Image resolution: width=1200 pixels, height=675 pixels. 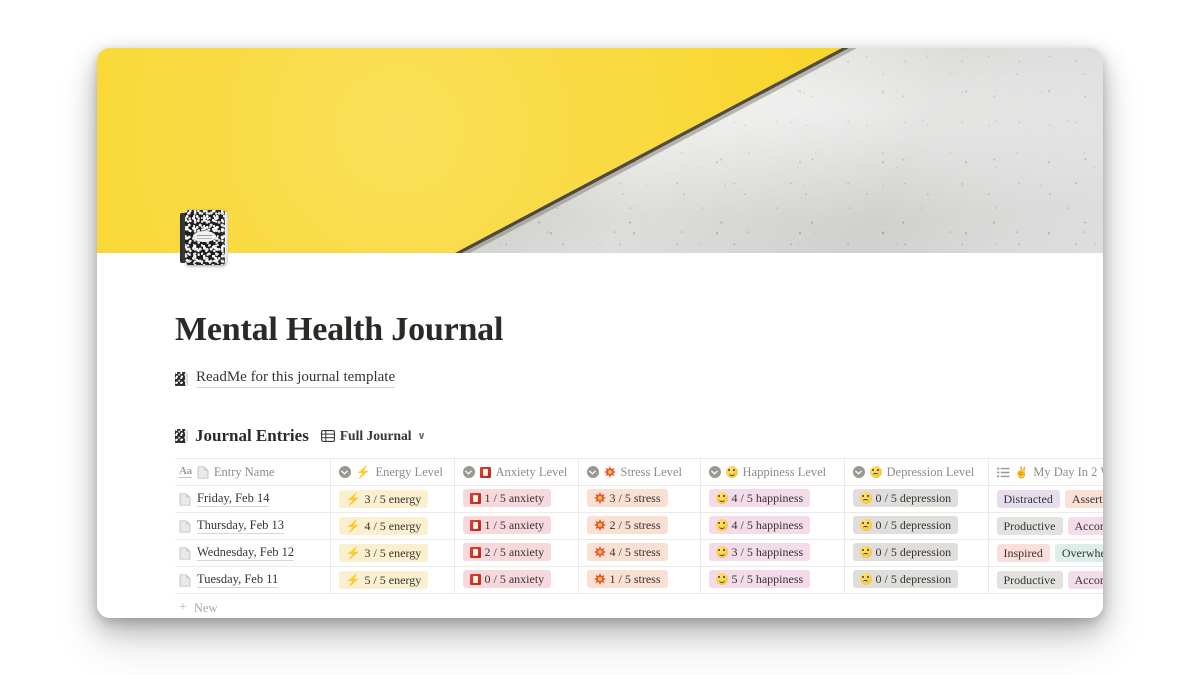 I want to click on tag-happiness: 3 / 5 happiness, so click(x=759, y=552).